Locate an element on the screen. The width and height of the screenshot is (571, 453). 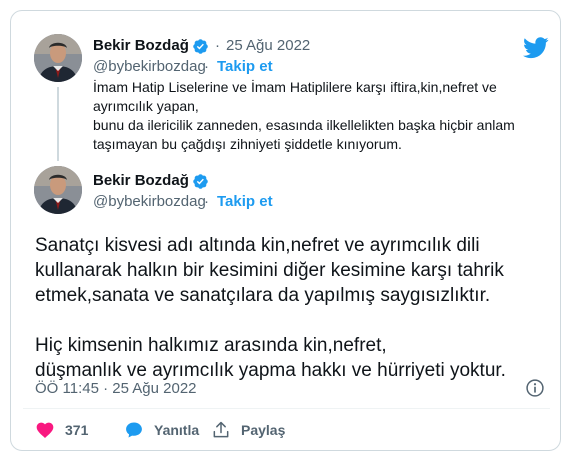
info-icon is located at coordinates (535, 388).